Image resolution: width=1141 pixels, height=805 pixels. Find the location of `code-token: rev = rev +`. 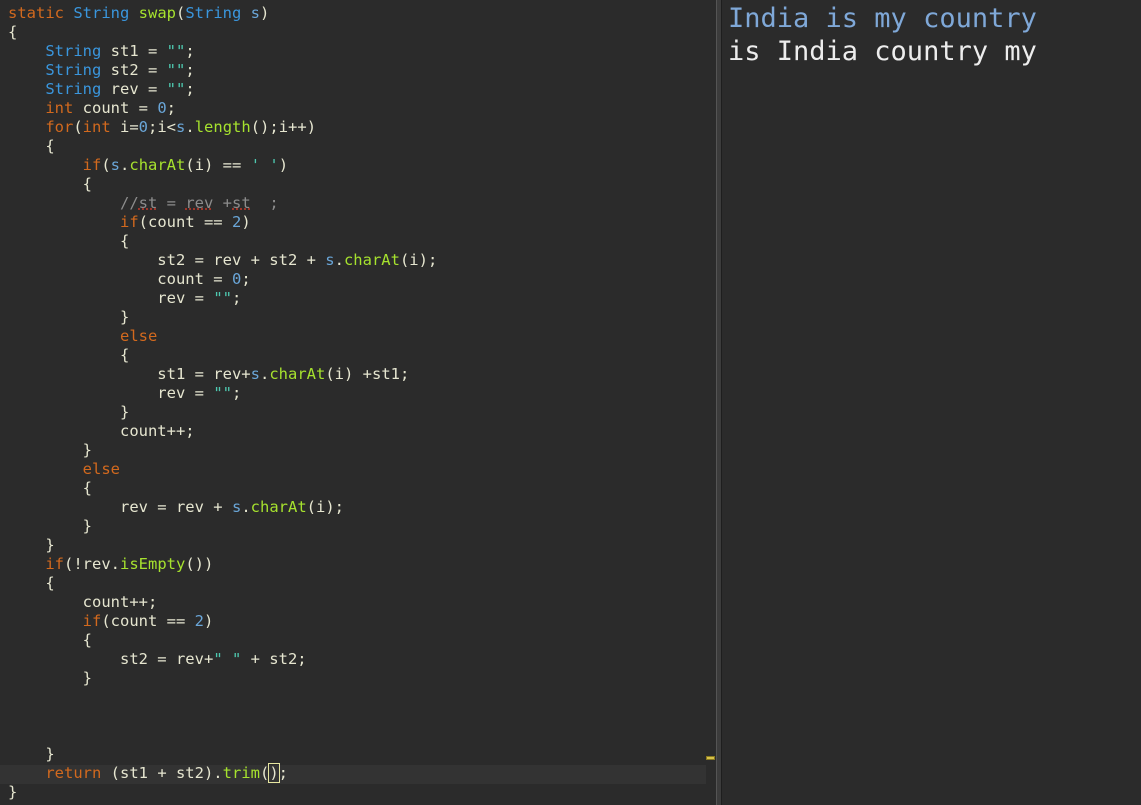

code-token: rev = rev + is located at coordinates (120, 507).